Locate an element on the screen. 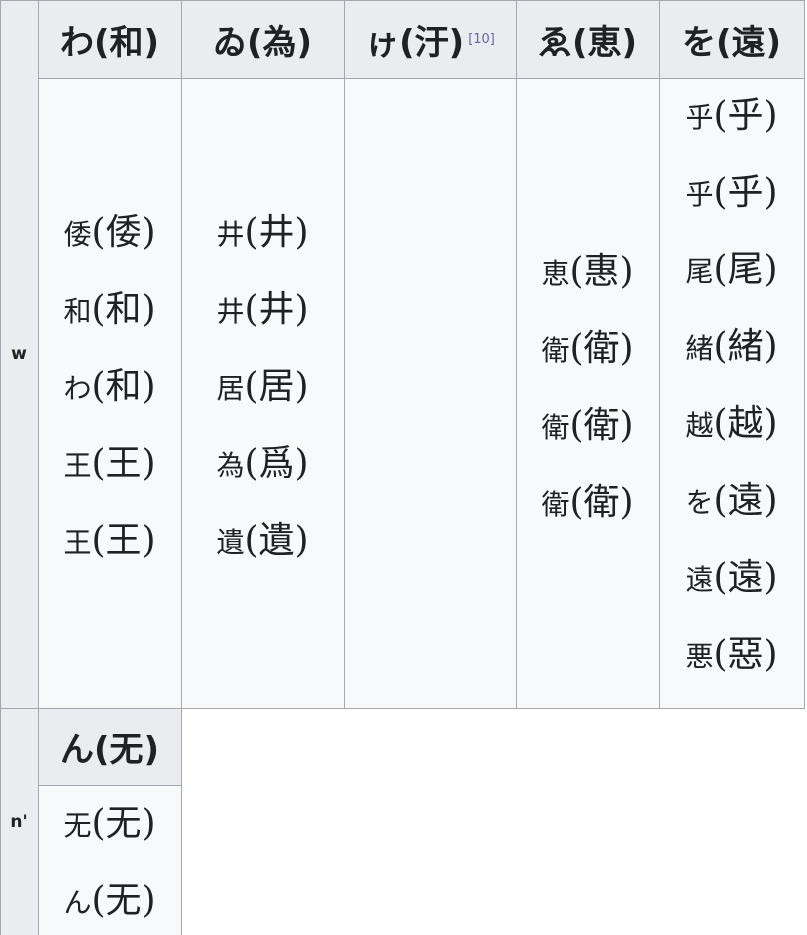 Image resolution: width=807 pixels, height=935 pixels. hentaigana-glyph: 倭 is located at coordinates (77, 234).